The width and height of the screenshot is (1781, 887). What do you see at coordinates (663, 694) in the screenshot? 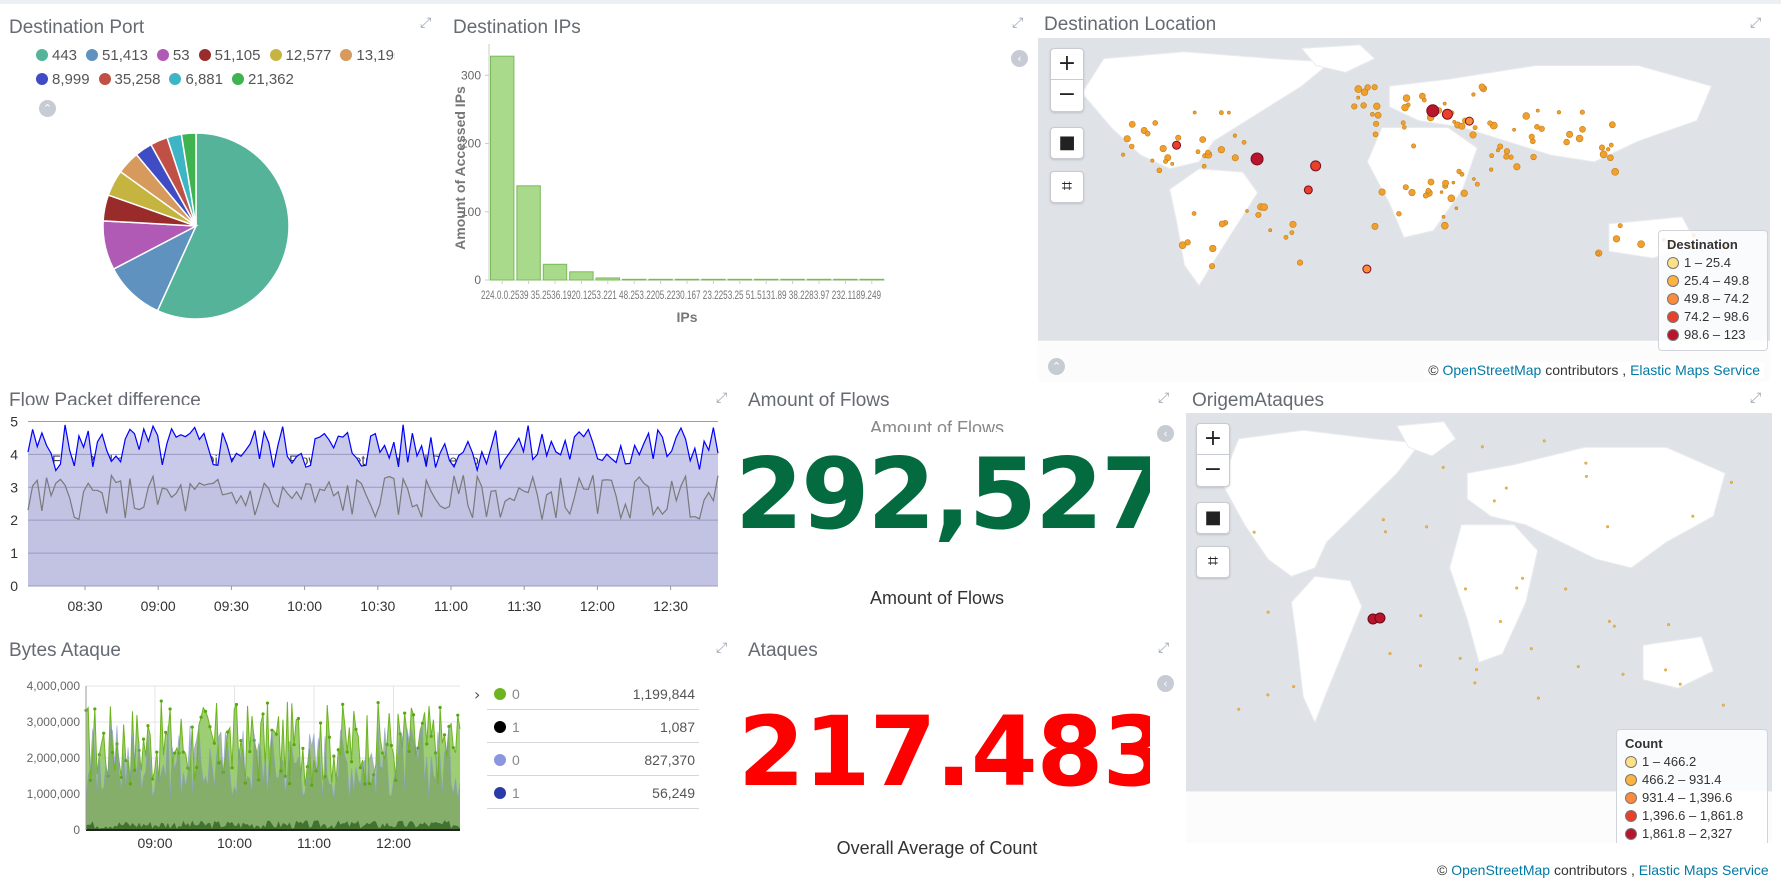
I see `row-value: 1,199,844` at bounding box center [663, 694].